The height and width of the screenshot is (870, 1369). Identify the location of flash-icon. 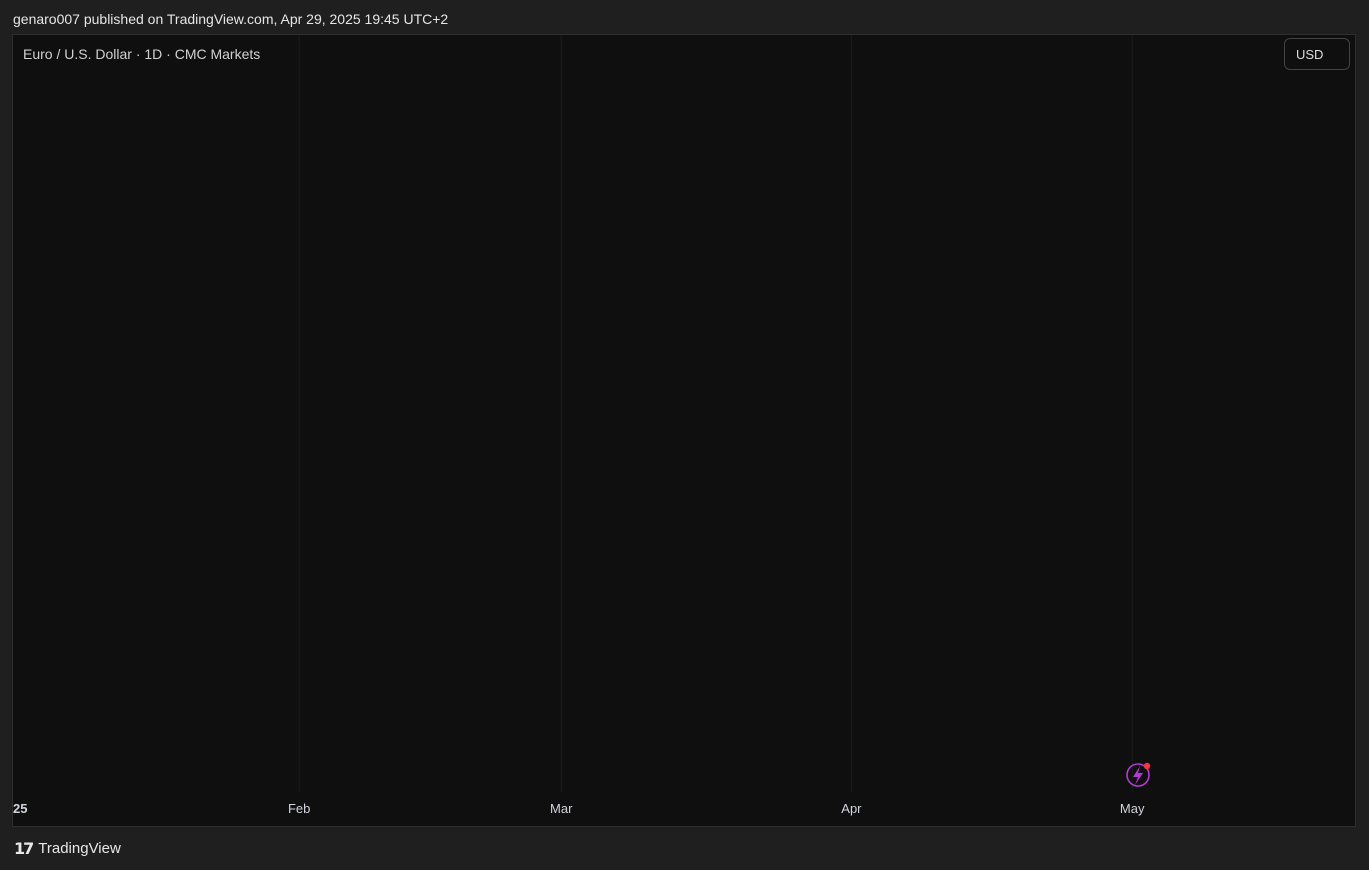
(1138, 774).